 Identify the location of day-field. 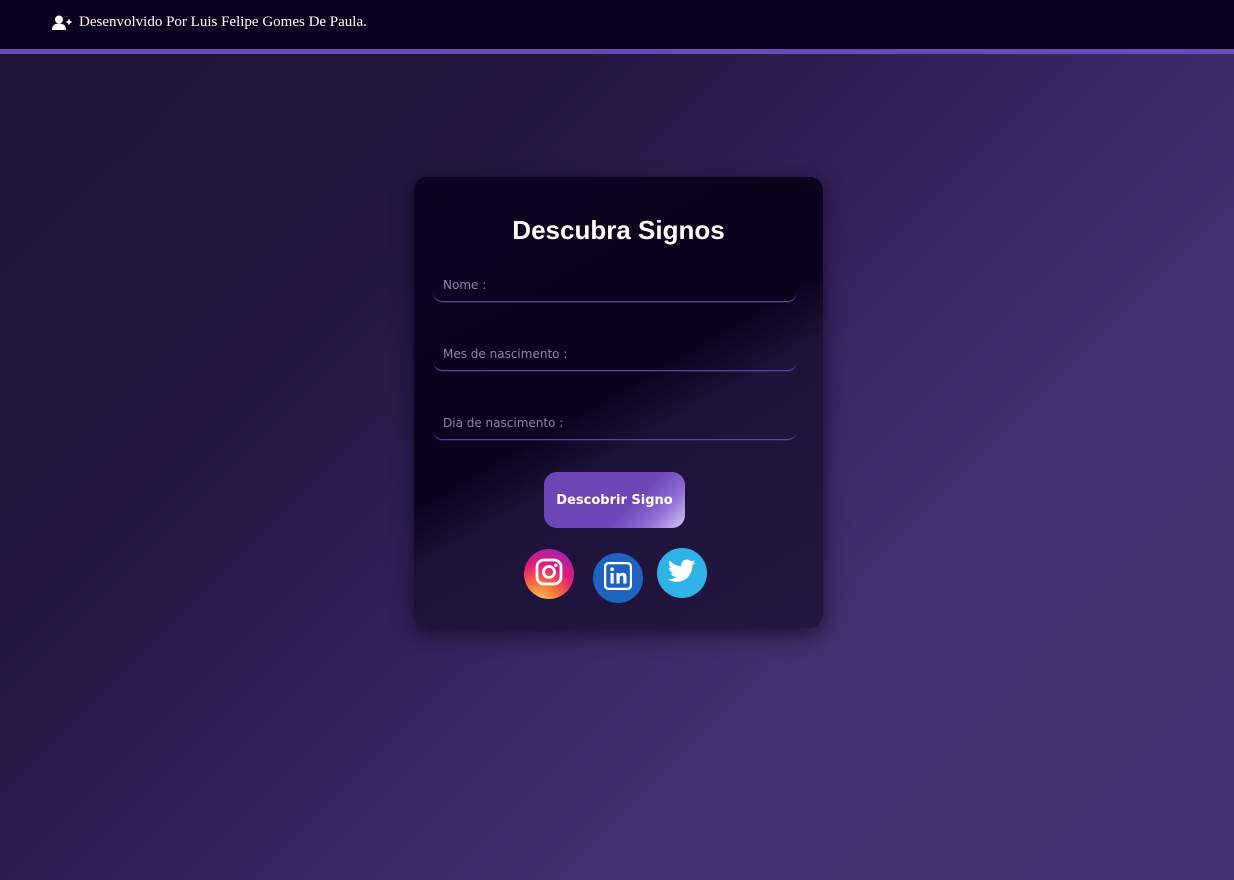
(615, 421).